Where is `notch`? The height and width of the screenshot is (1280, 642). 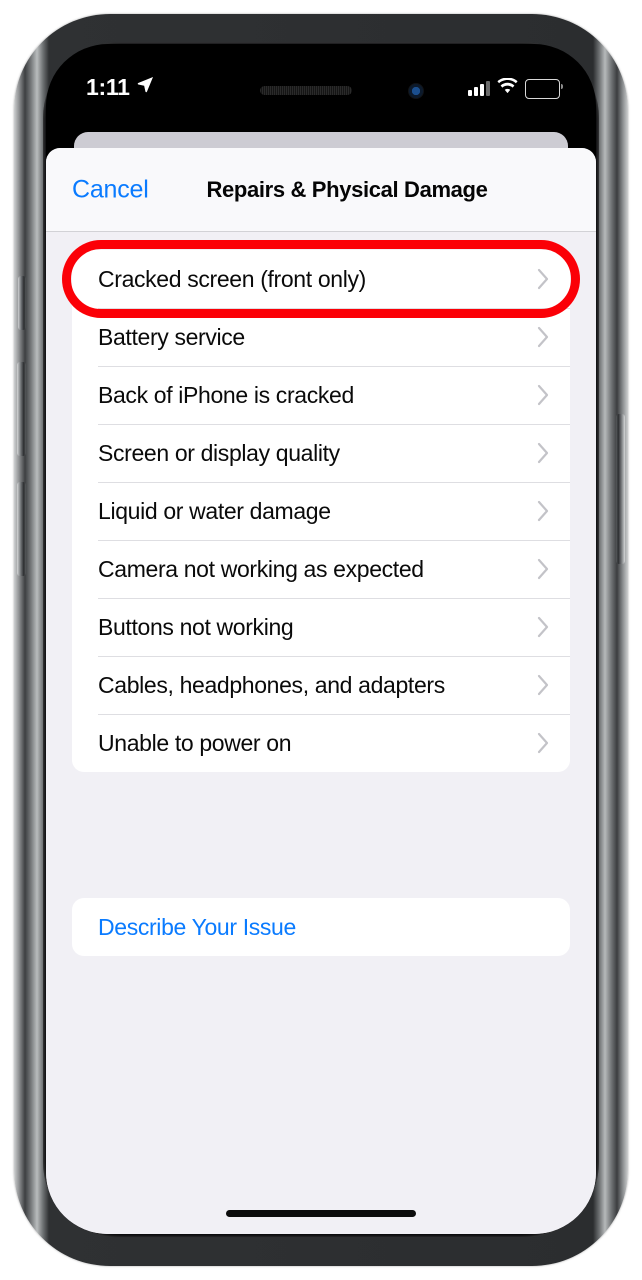 notch is located at coordinates (321, 59).